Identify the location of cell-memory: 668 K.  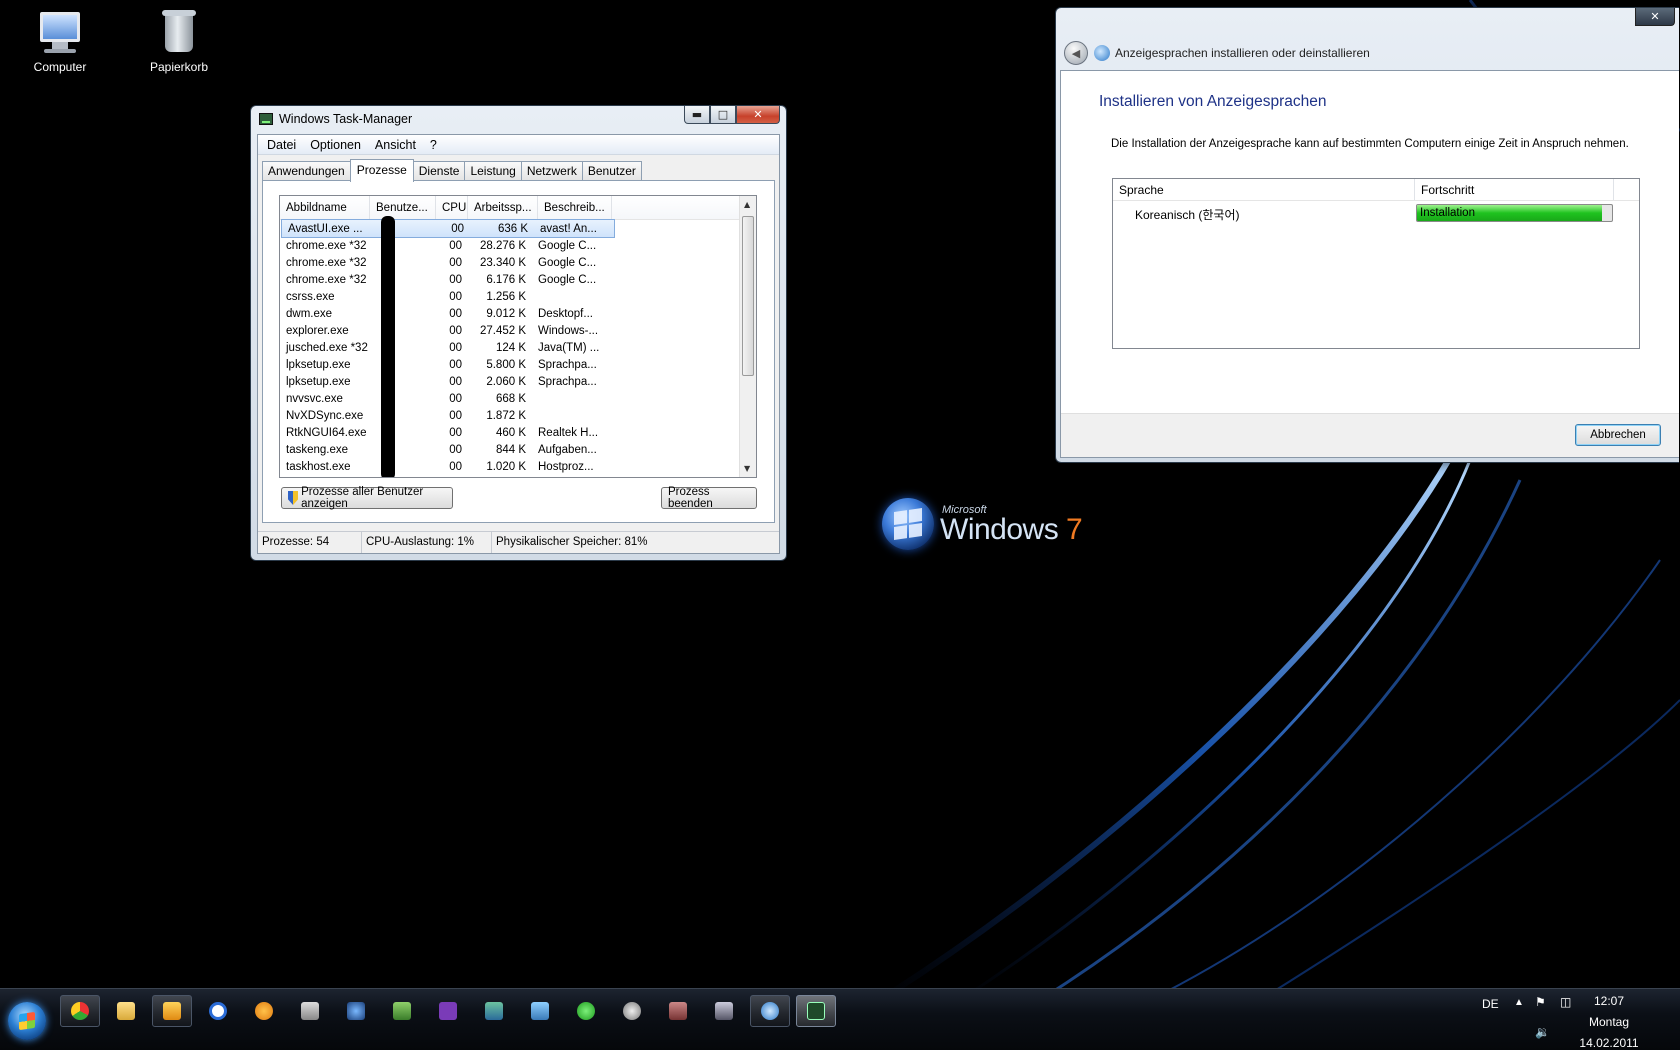
(510, 398).